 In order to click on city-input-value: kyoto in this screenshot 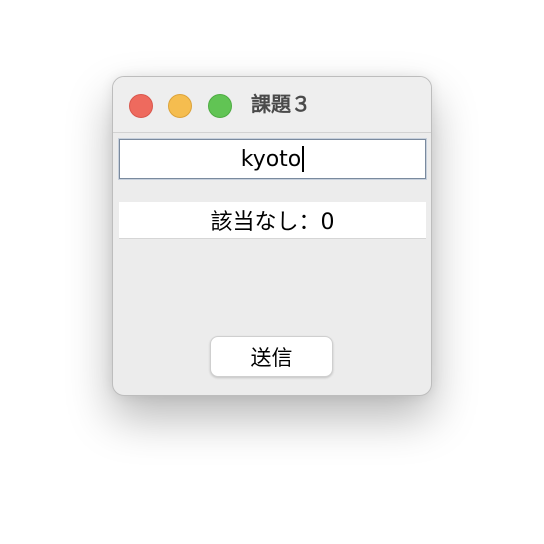, I will do `click(271, 159)`.